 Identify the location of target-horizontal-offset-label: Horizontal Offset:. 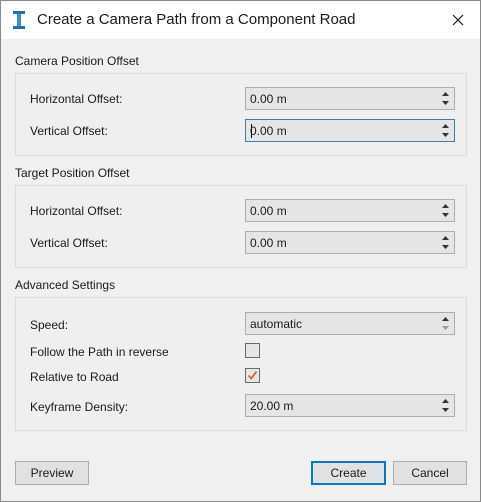
(76, 211).